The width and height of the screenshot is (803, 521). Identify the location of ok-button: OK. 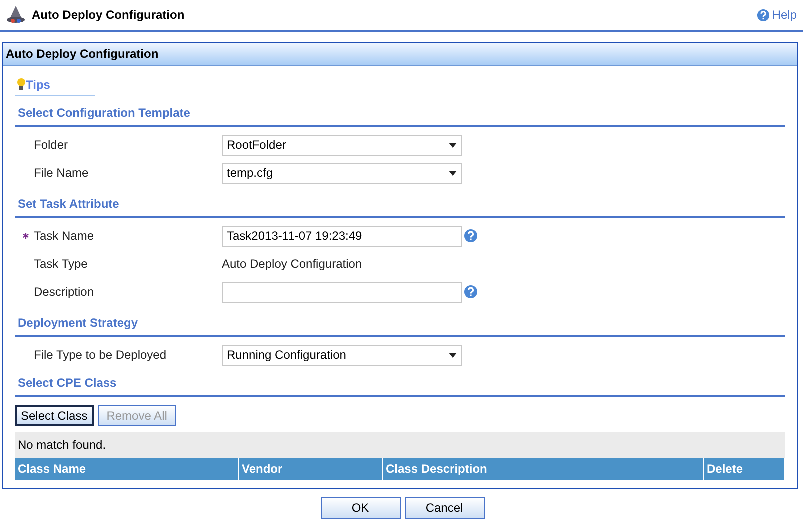
(360, 508).